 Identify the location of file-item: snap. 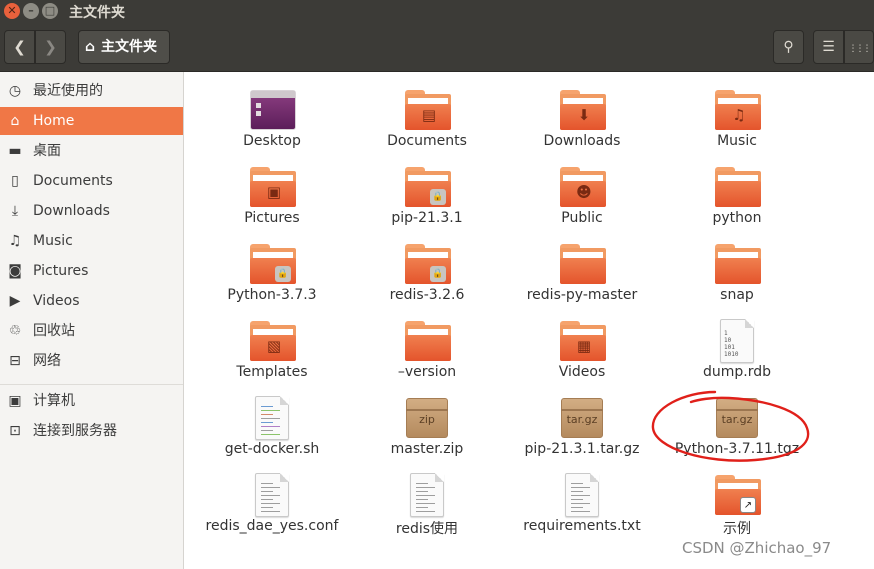
(737, 274).